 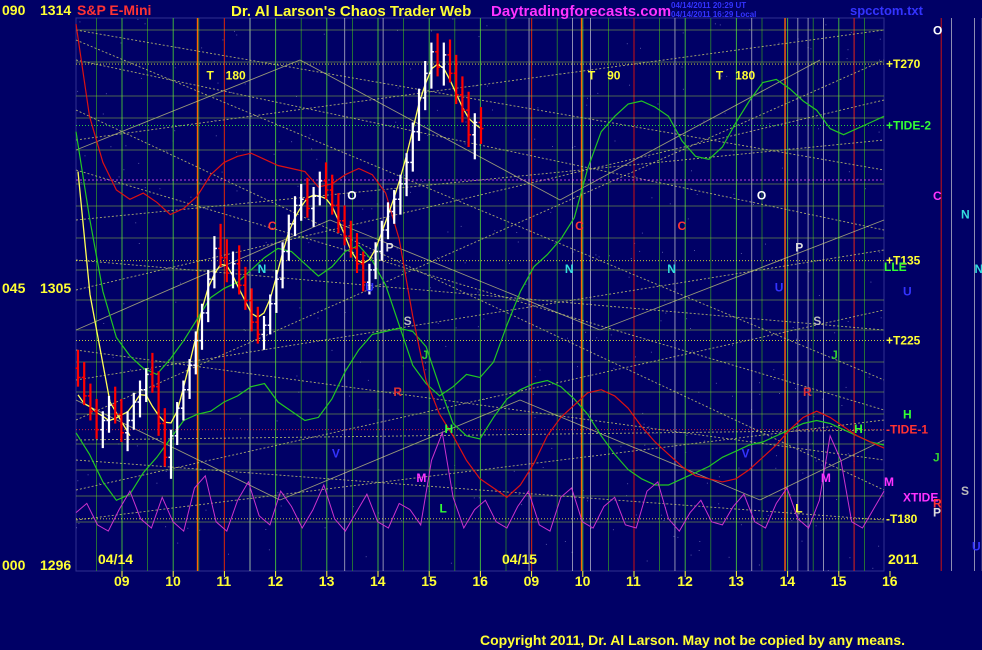 I want to click on left-price-bottom: 1296, so click(x=55, y=565).